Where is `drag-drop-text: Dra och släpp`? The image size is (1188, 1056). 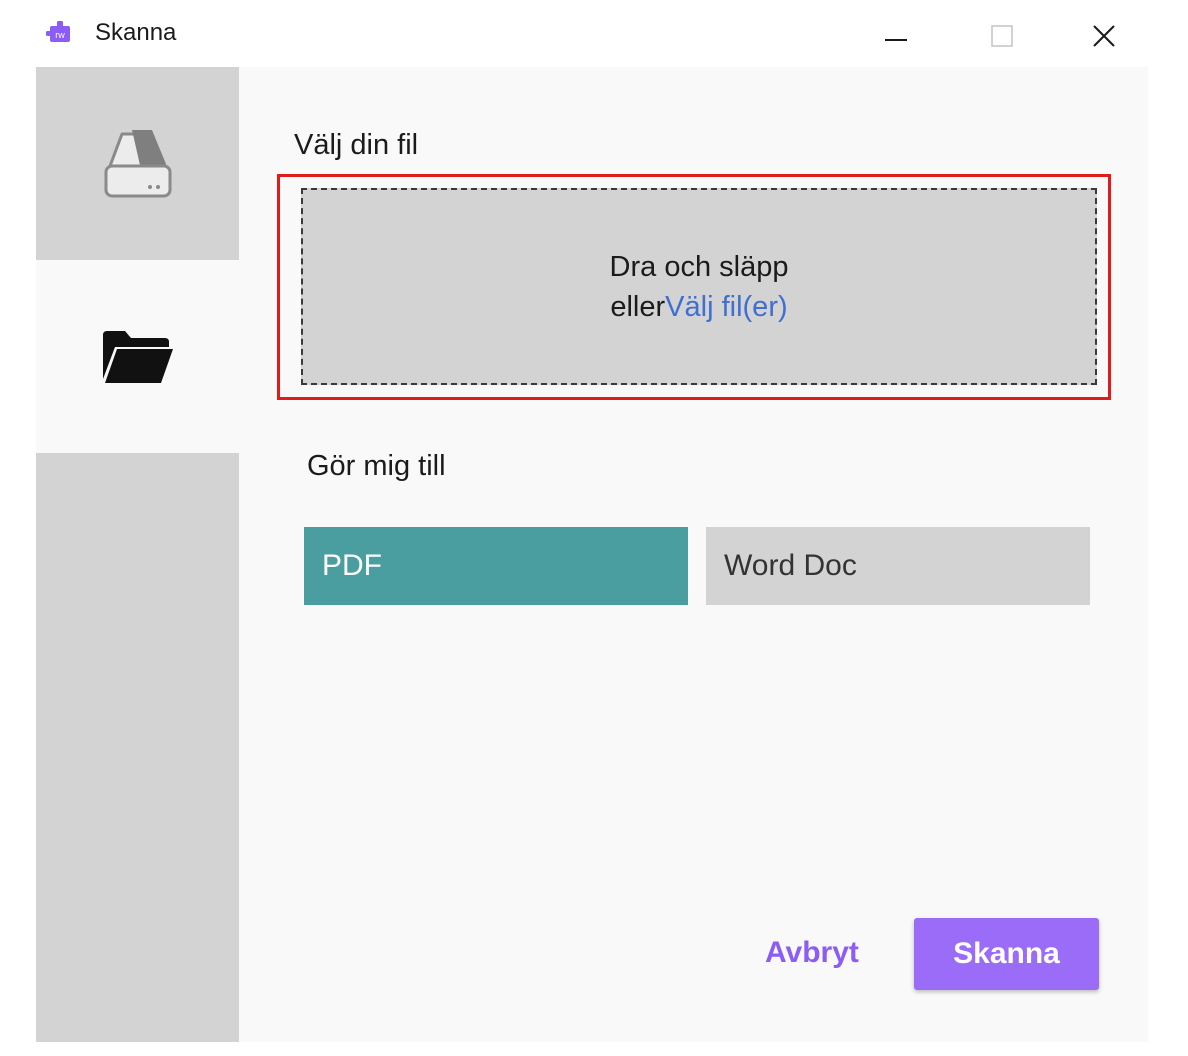
drag-drop-text: Dra och släpp is located at coordinates (699, 266).